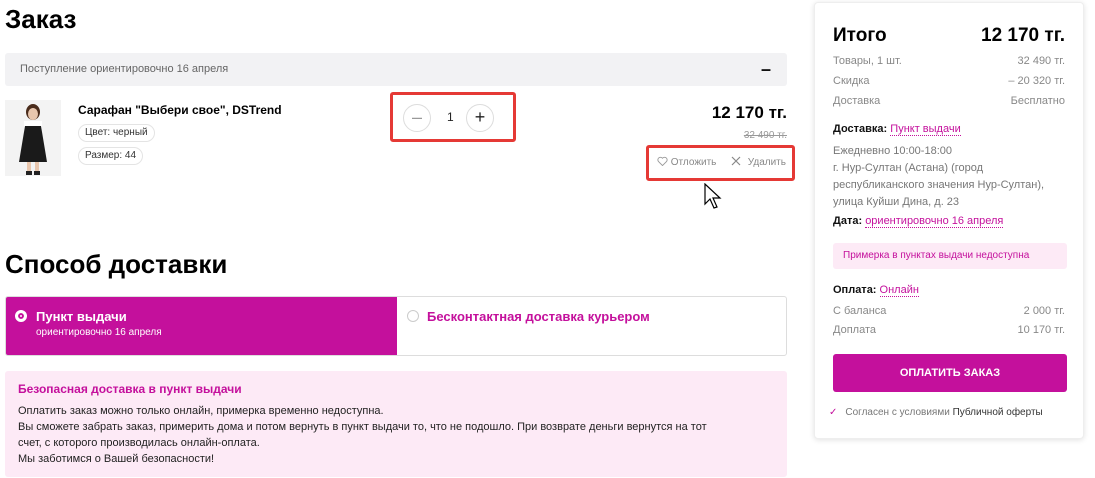  What do you see at coordinates (124, 69) in the screenshot?
I see `delivery-eta-text: Поступление ориентировочно 16 апреля` at bounding box center [124, 69].